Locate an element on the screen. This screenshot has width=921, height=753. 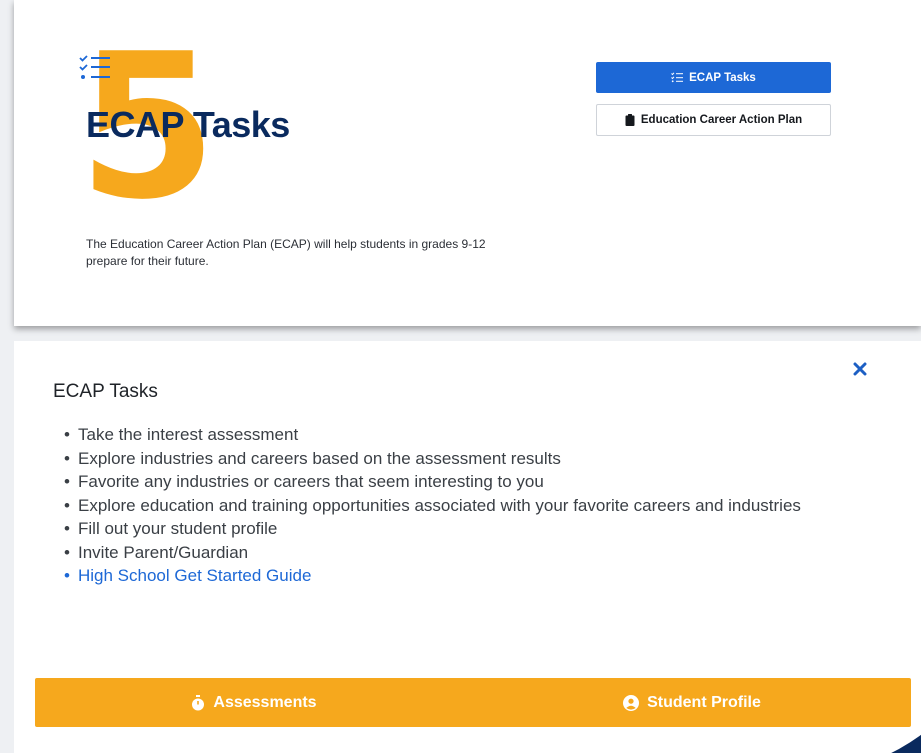
assessments-button: Assessments is located at coordinates (254, 702).